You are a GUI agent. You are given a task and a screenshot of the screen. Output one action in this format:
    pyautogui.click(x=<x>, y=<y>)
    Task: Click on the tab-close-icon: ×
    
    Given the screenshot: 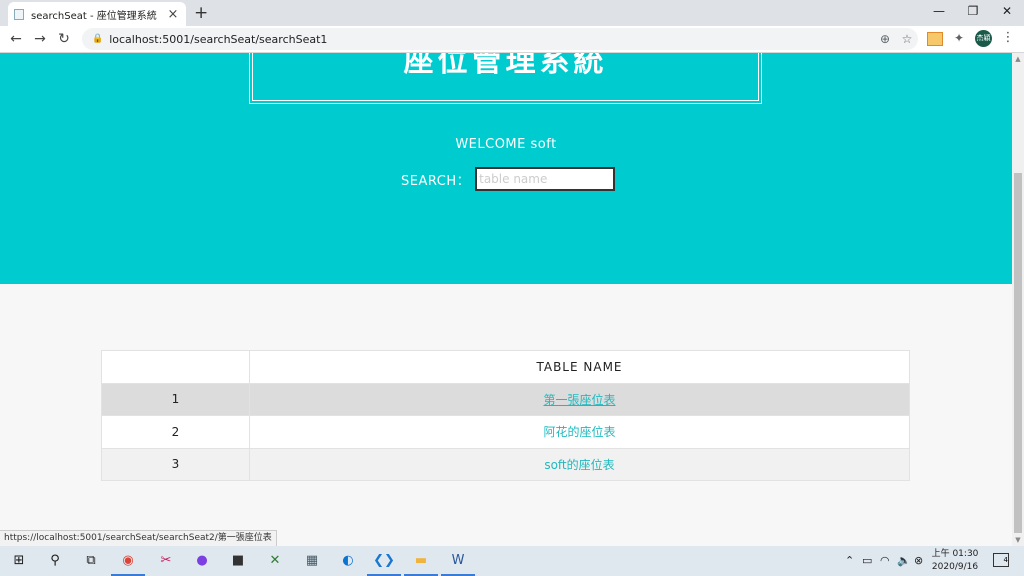 What is the action you would take?
    pyautogui.click(x=173, y=14)
    